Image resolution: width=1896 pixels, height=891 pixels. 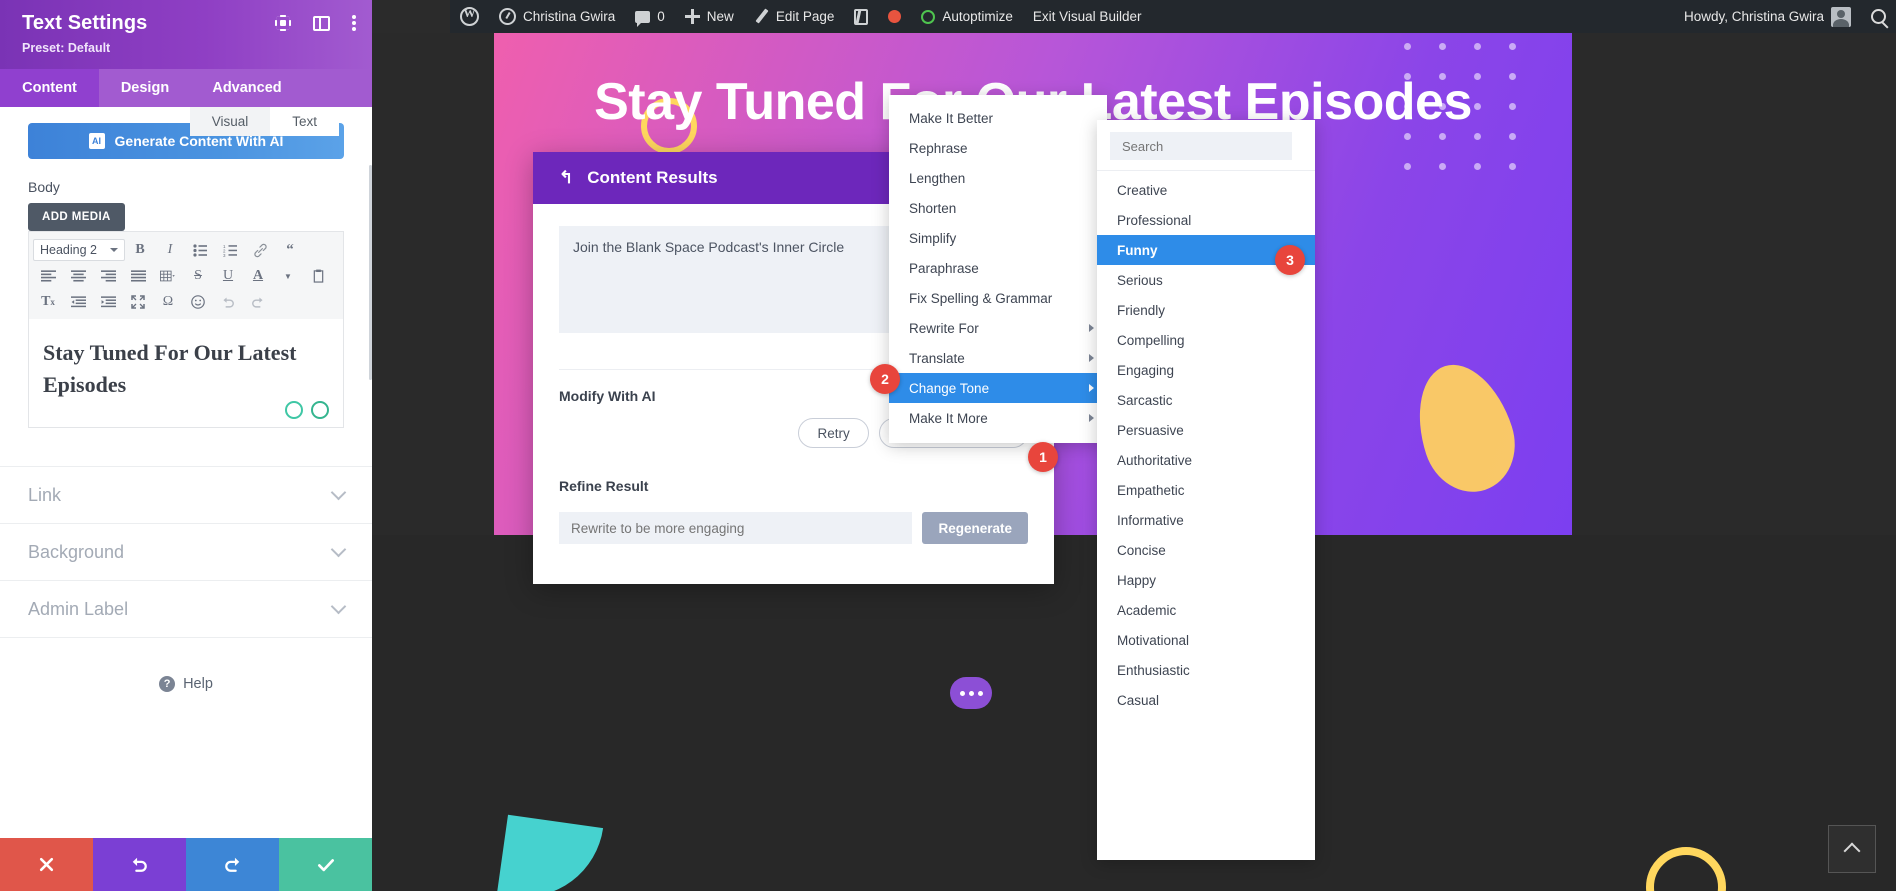 I want to click on editor-heading-text: Stay Tuned For Our Latest Episodes, so click(x=170, y=368).